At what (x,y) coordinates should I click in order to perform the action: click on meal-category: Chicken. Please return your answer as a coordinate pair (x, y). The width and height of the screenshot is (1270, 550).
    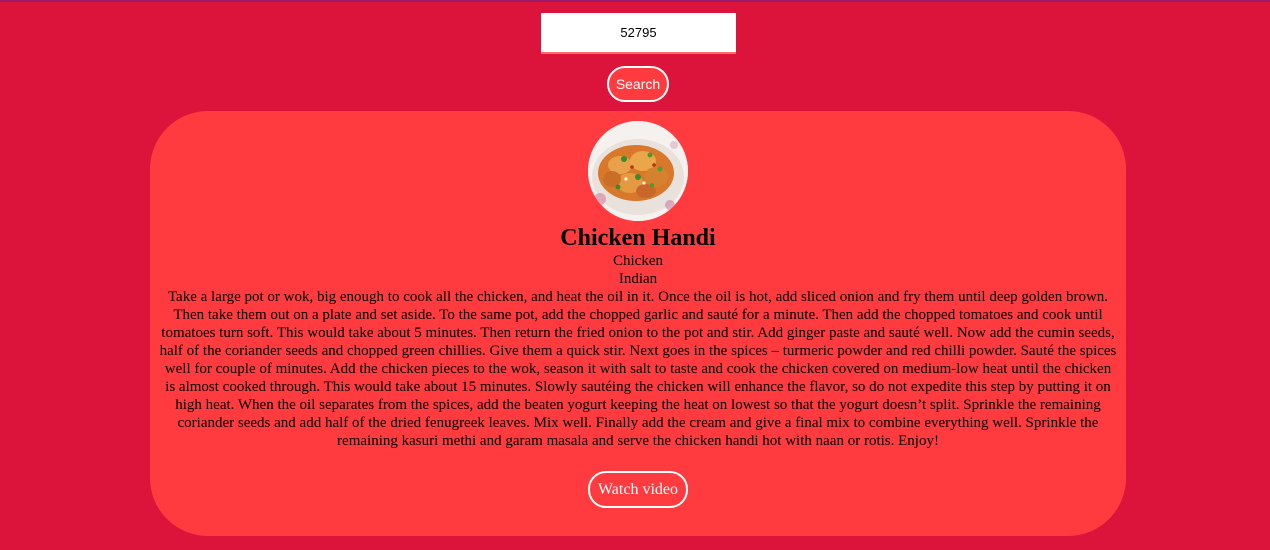
    Looking at the image, I should click on (638, 261).